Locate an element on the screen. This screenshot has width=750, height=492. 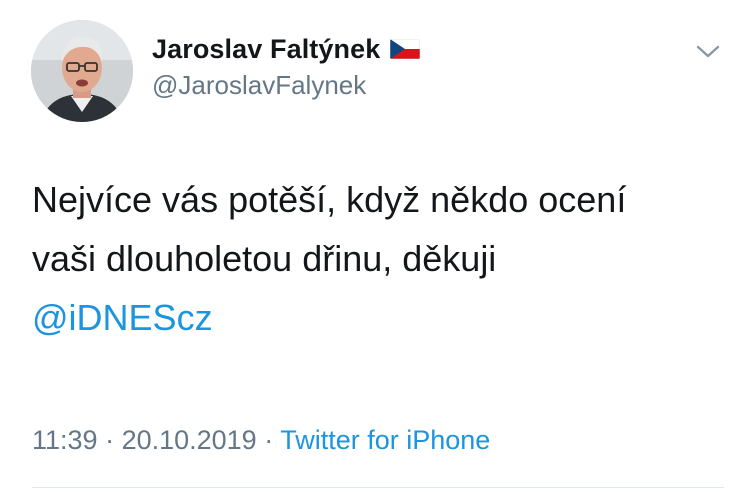
tweet-meta: 11:39 · 20.10.2019 · Twitter for iPhone is located at coordinates (261, 440).